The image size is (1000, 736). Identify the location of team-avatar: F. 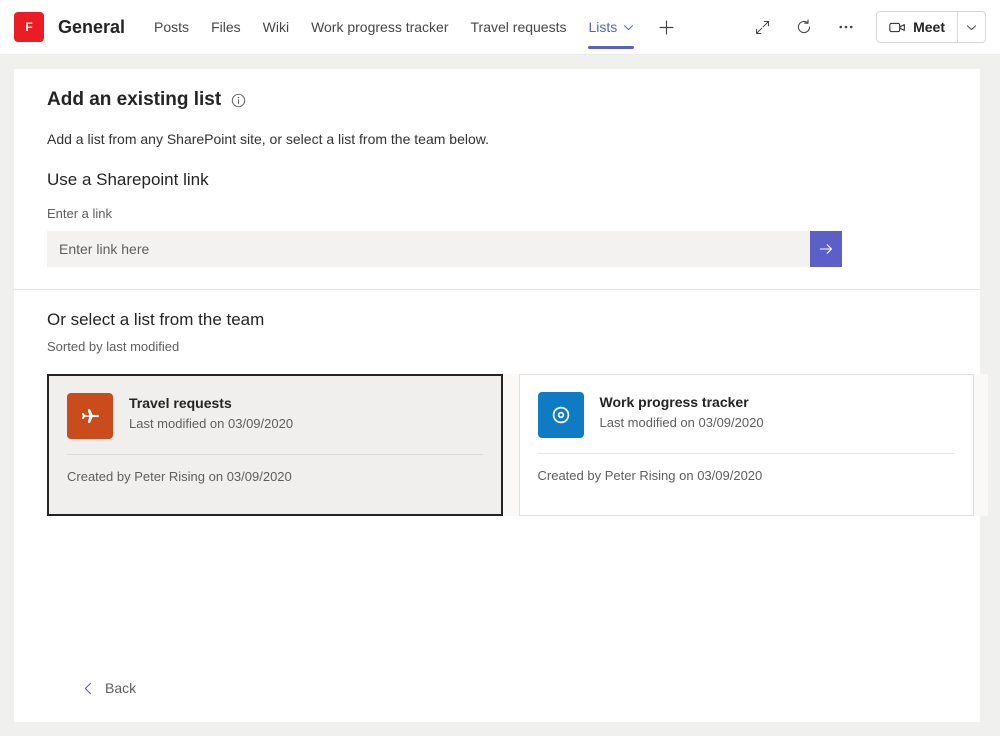
(29, 27).